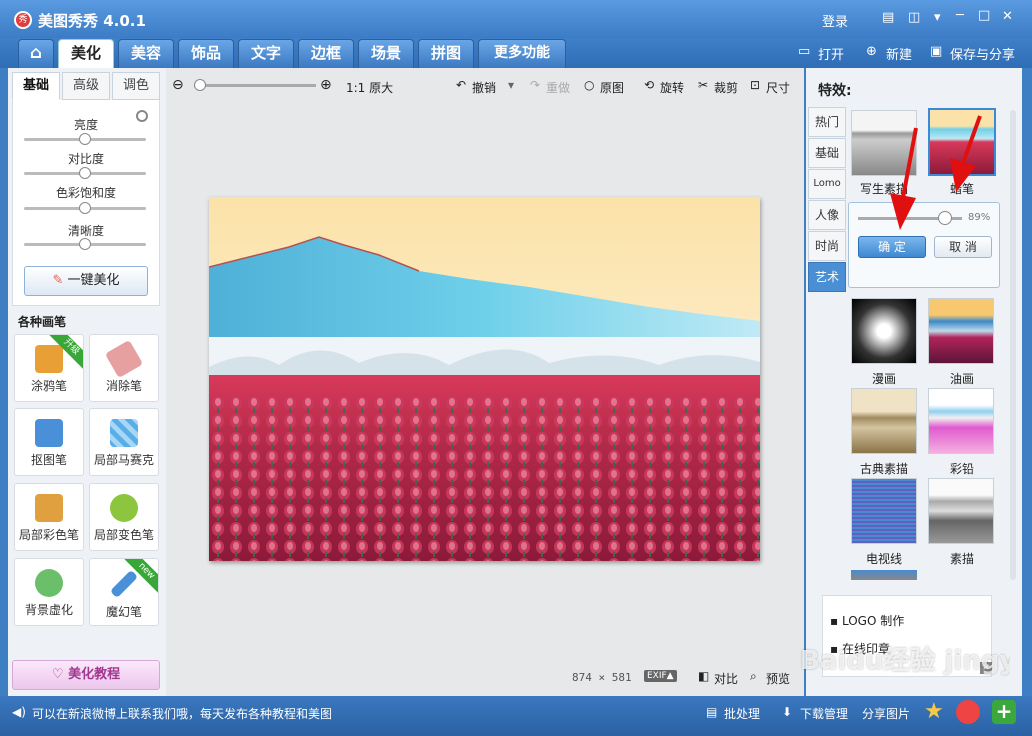  What do you see at coordinates (36, 86) in the screenshot?
I see `subtab-basic: 基础` at bounding box center [36, 86].